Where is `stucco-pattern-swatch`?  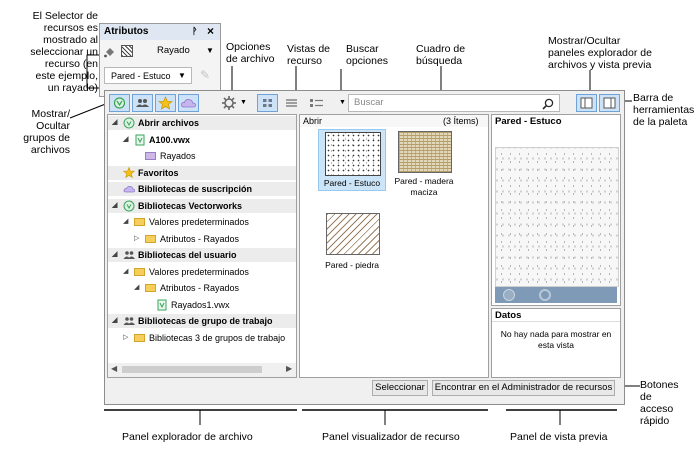
stucco-pattern-swatch is located at coordinates (353, 154).